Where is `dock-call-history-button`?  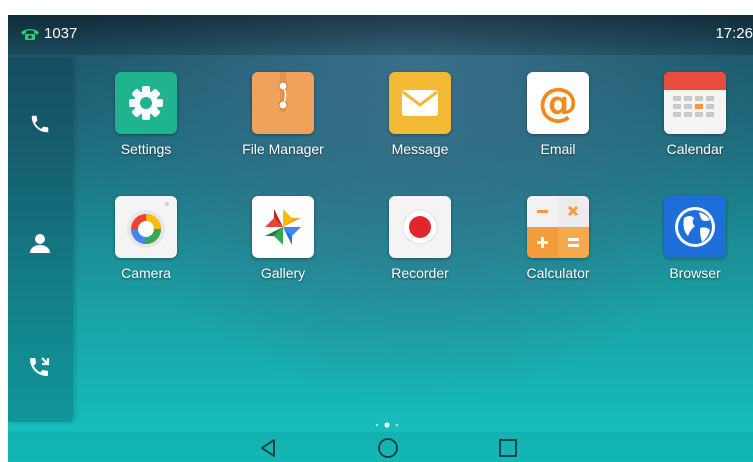 dock-call-history-button is located at coordinates (40, 367).